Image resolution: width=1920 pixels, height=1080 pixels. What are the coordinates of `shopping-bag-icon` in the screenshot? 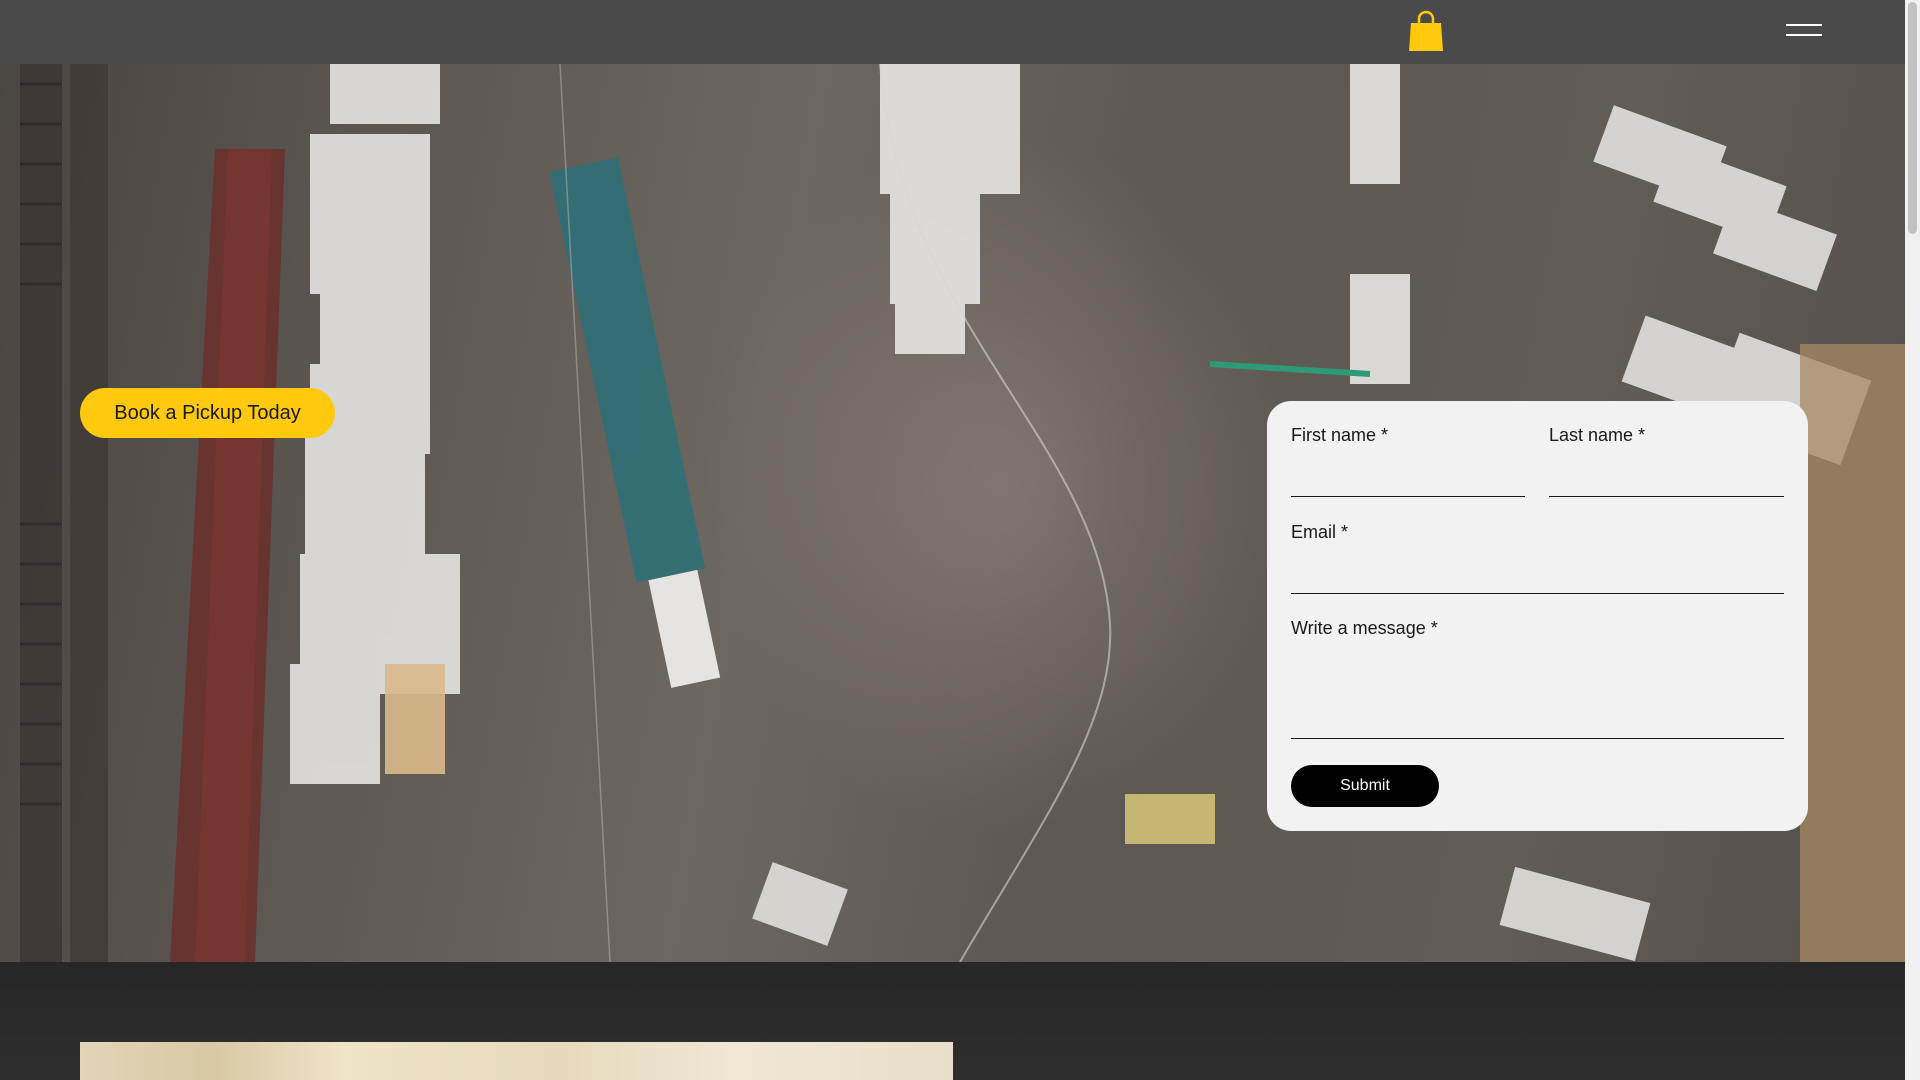 It's located at (1426, 31).